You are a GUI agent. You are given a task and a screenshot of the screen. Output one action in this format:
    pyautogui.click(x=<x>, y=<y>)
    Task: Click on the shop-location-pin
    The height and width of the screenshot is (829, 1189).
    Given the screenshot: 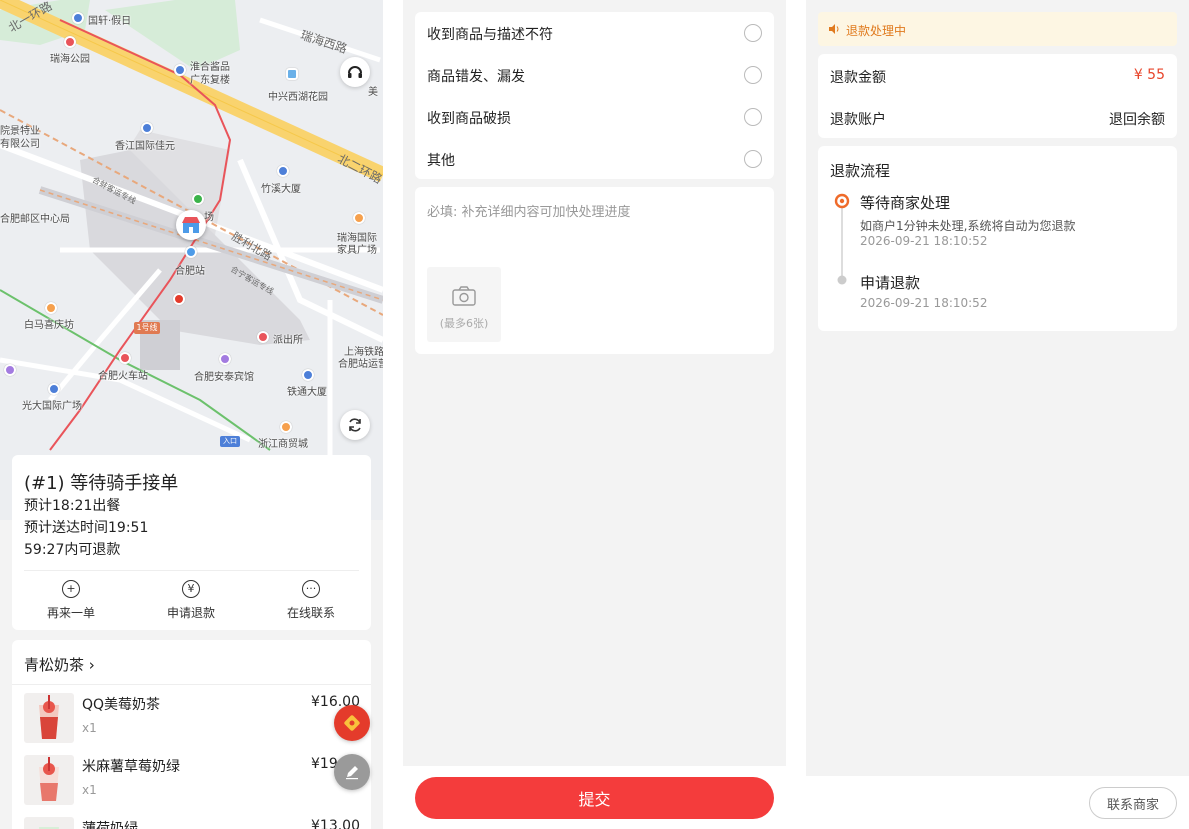 What is the action you would take?
    pyautogui.click(x=191, y=225)
    